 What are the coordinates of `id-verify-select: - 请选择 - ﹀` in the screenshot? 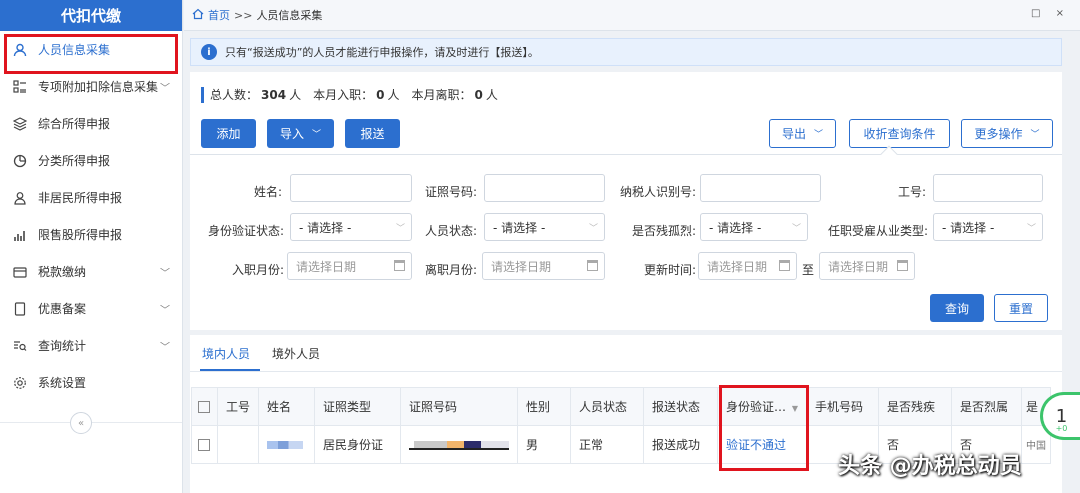 It's located at (351, 227).